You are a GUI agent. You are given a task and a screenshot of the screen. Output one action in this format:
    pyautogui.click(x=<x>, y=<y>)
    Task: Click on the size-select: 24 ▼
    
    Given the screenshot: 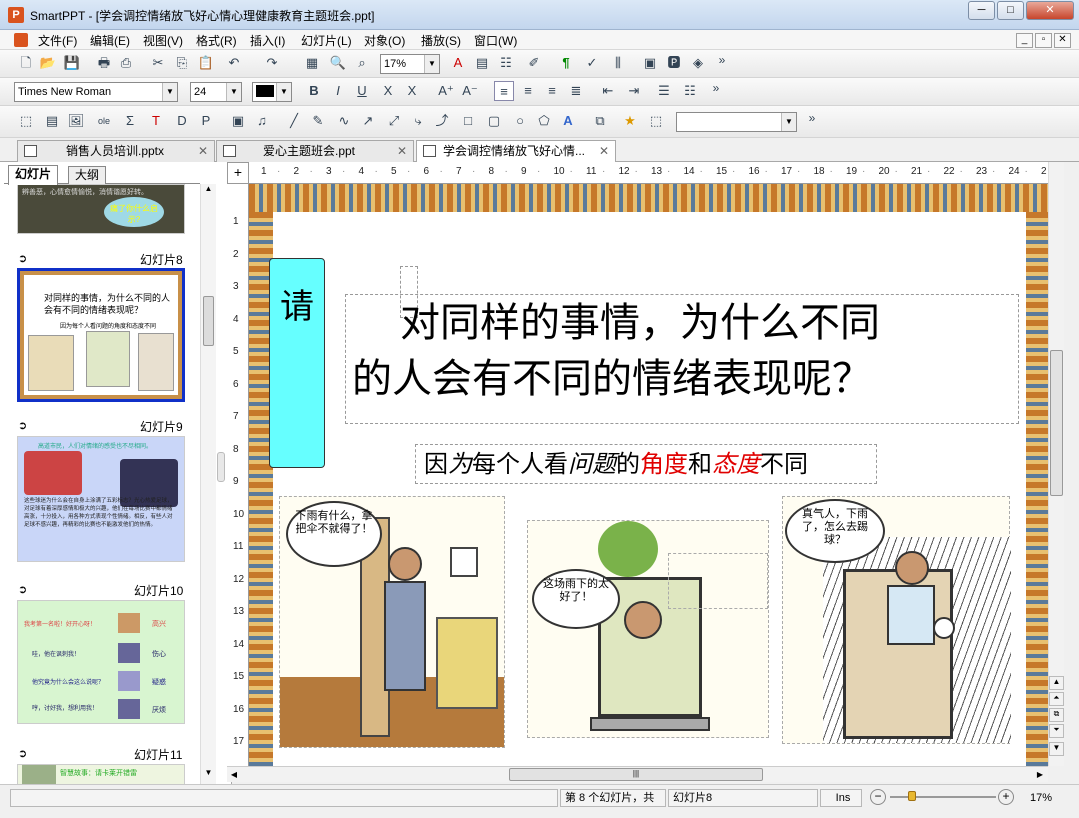 What is the action you would take?
    pyautogui.click(x=216, y=92)
    